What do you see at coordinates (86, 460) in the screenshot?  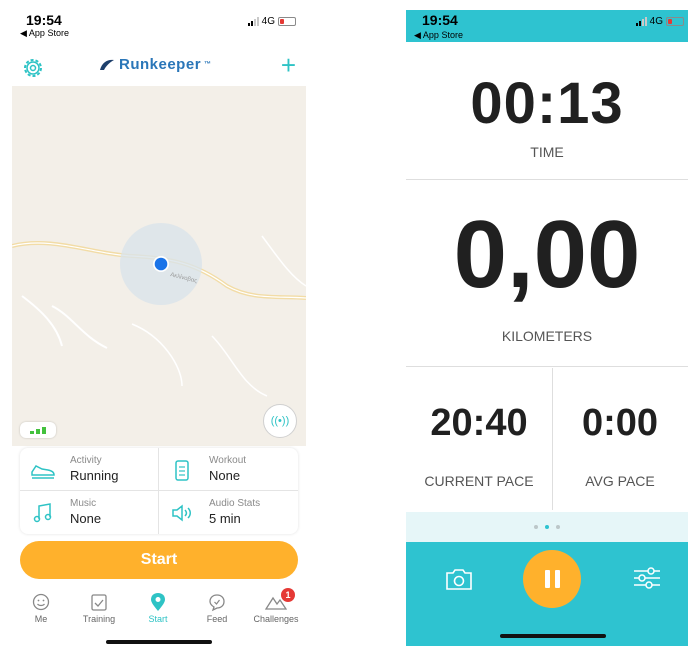 I see `activity-label: Activity` at bounding box center [86, 460].